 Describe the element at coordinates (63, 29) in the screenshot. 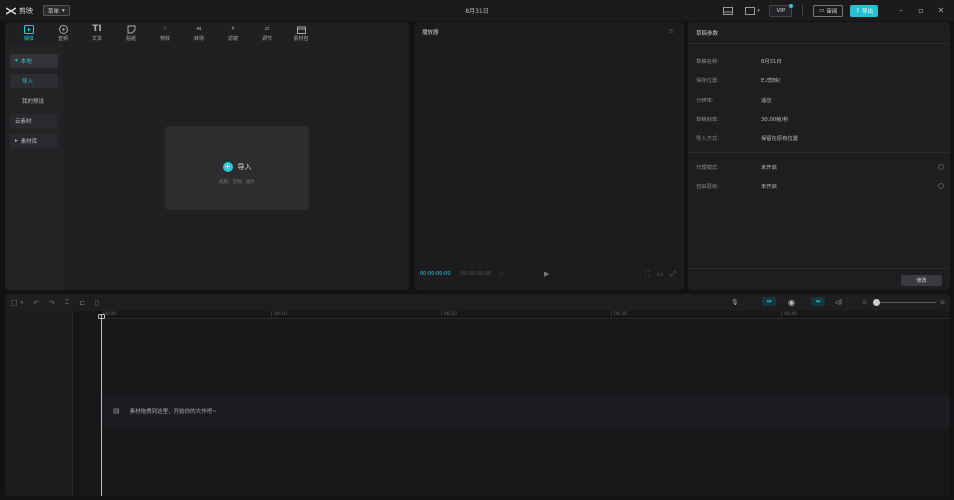

I see `audio-icon` at that location.